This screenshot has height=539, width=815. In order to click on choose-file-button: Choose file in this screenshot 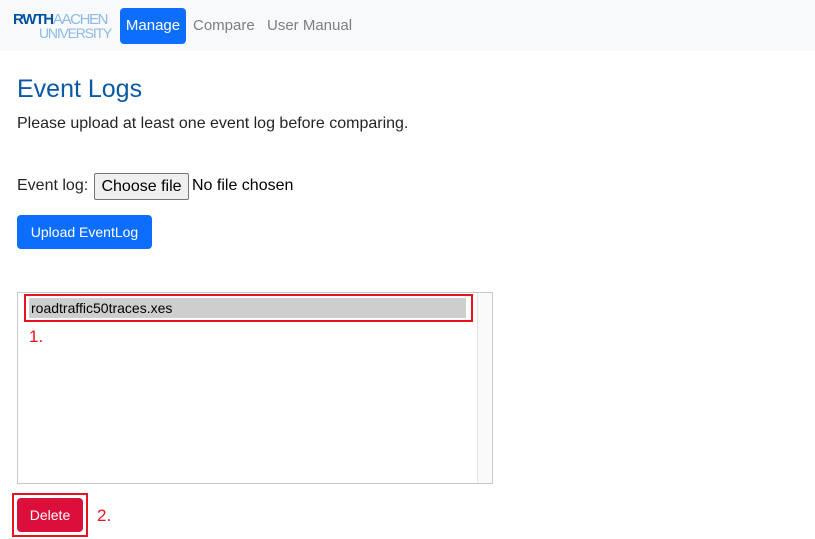, I will do `click(141, 186)`.